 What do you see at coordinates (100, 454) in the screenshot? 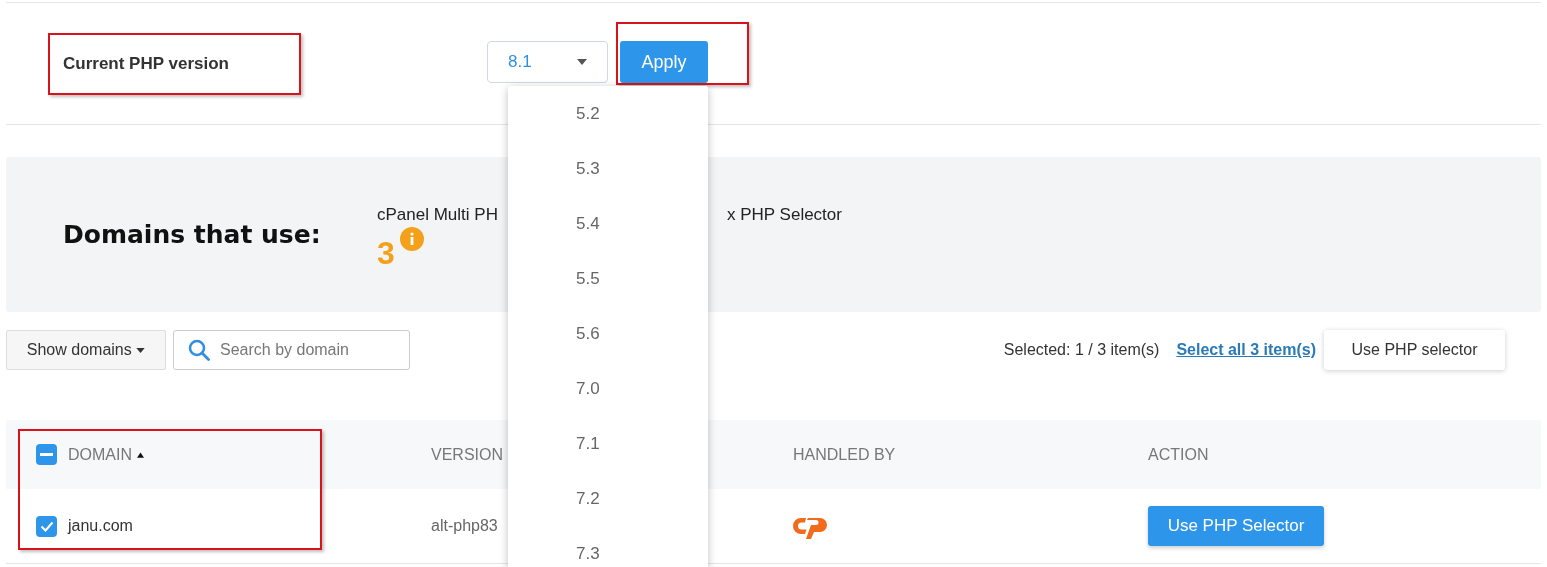
I see `column-header: DOMAIN` at bounding box center [100, 454].